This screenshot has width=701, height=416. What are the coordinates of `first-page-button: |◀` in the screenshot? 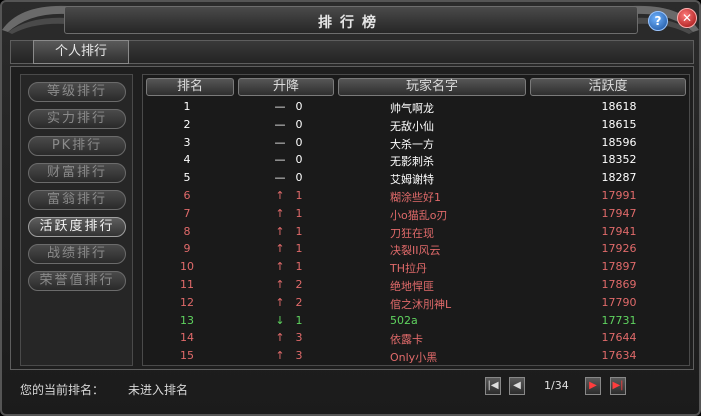 It's located at (493, 386).